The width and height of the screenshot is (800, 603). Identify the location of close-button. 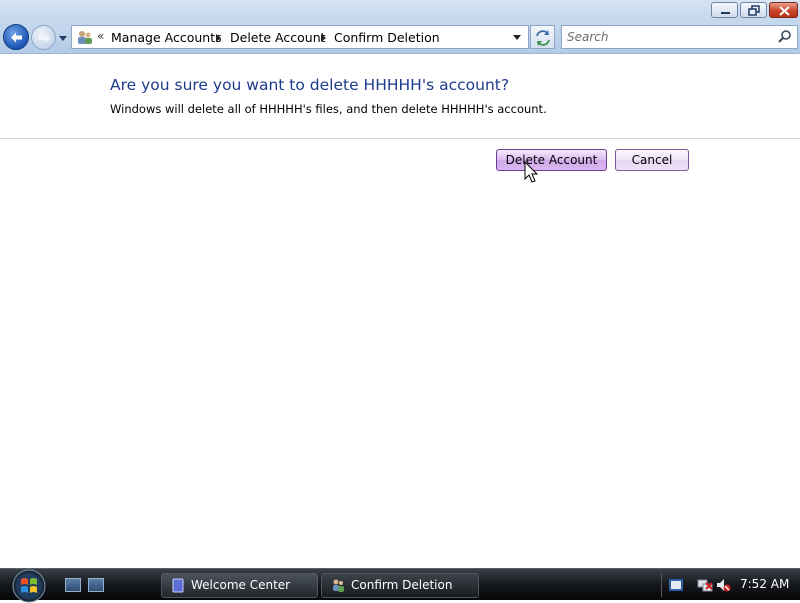
(783, 10).